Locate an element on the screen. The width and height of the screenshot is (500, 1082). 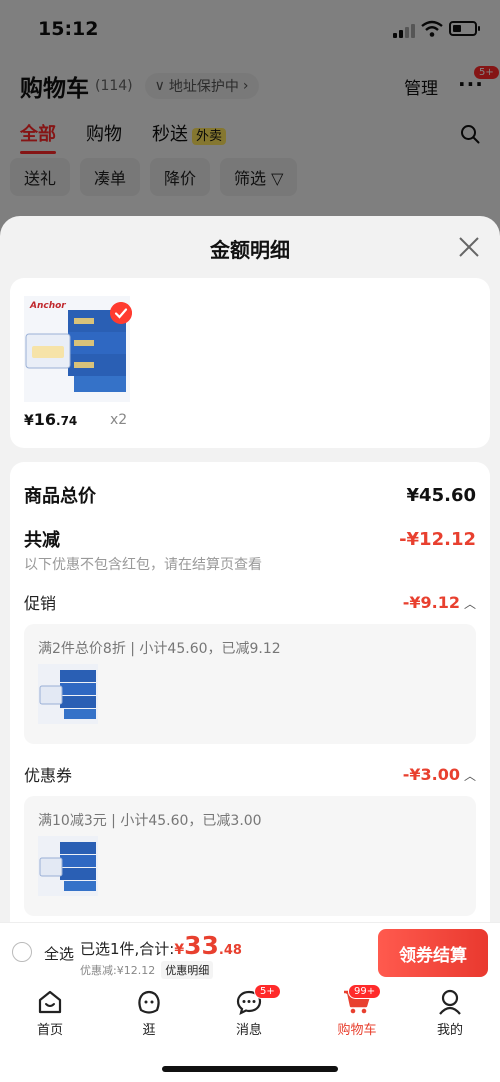
browse-face-icon is located at coordinates (149, 1002).